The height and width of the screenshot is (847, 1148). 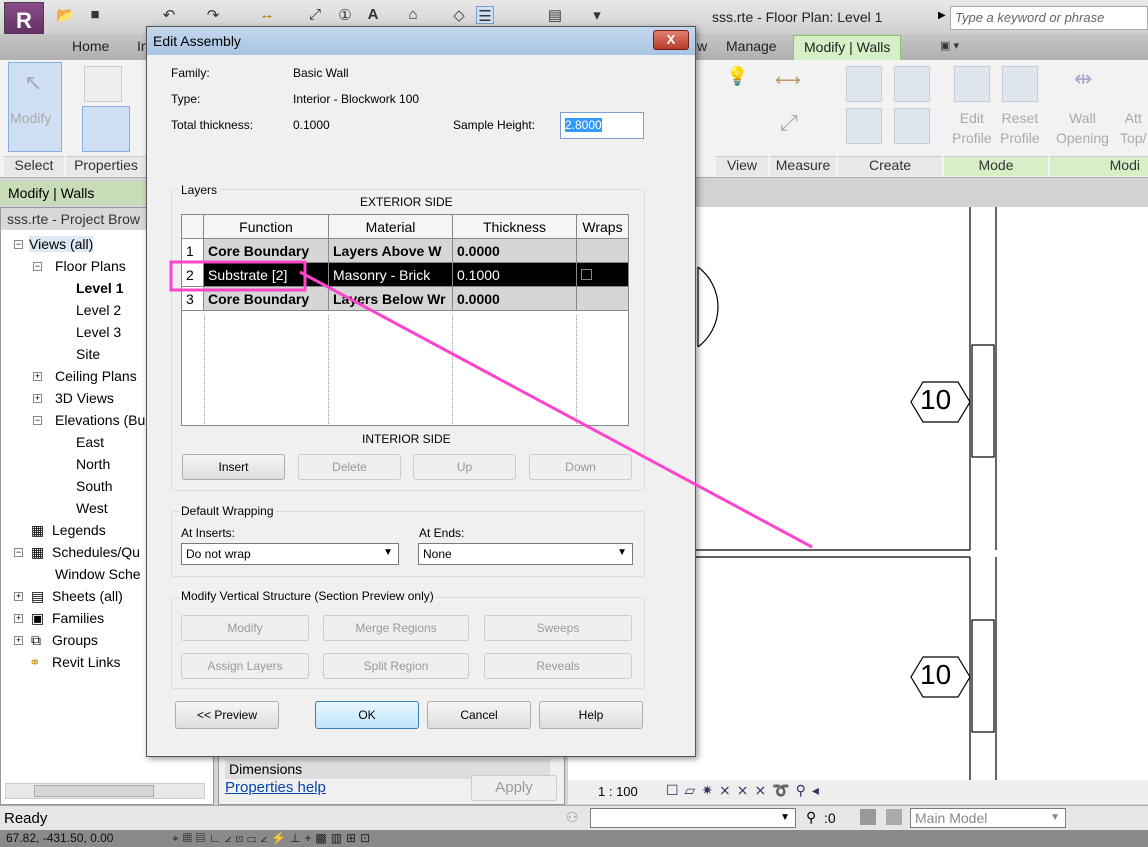 I want to click on material-cell: Masonry - Brick, so click(x=390, y=274).